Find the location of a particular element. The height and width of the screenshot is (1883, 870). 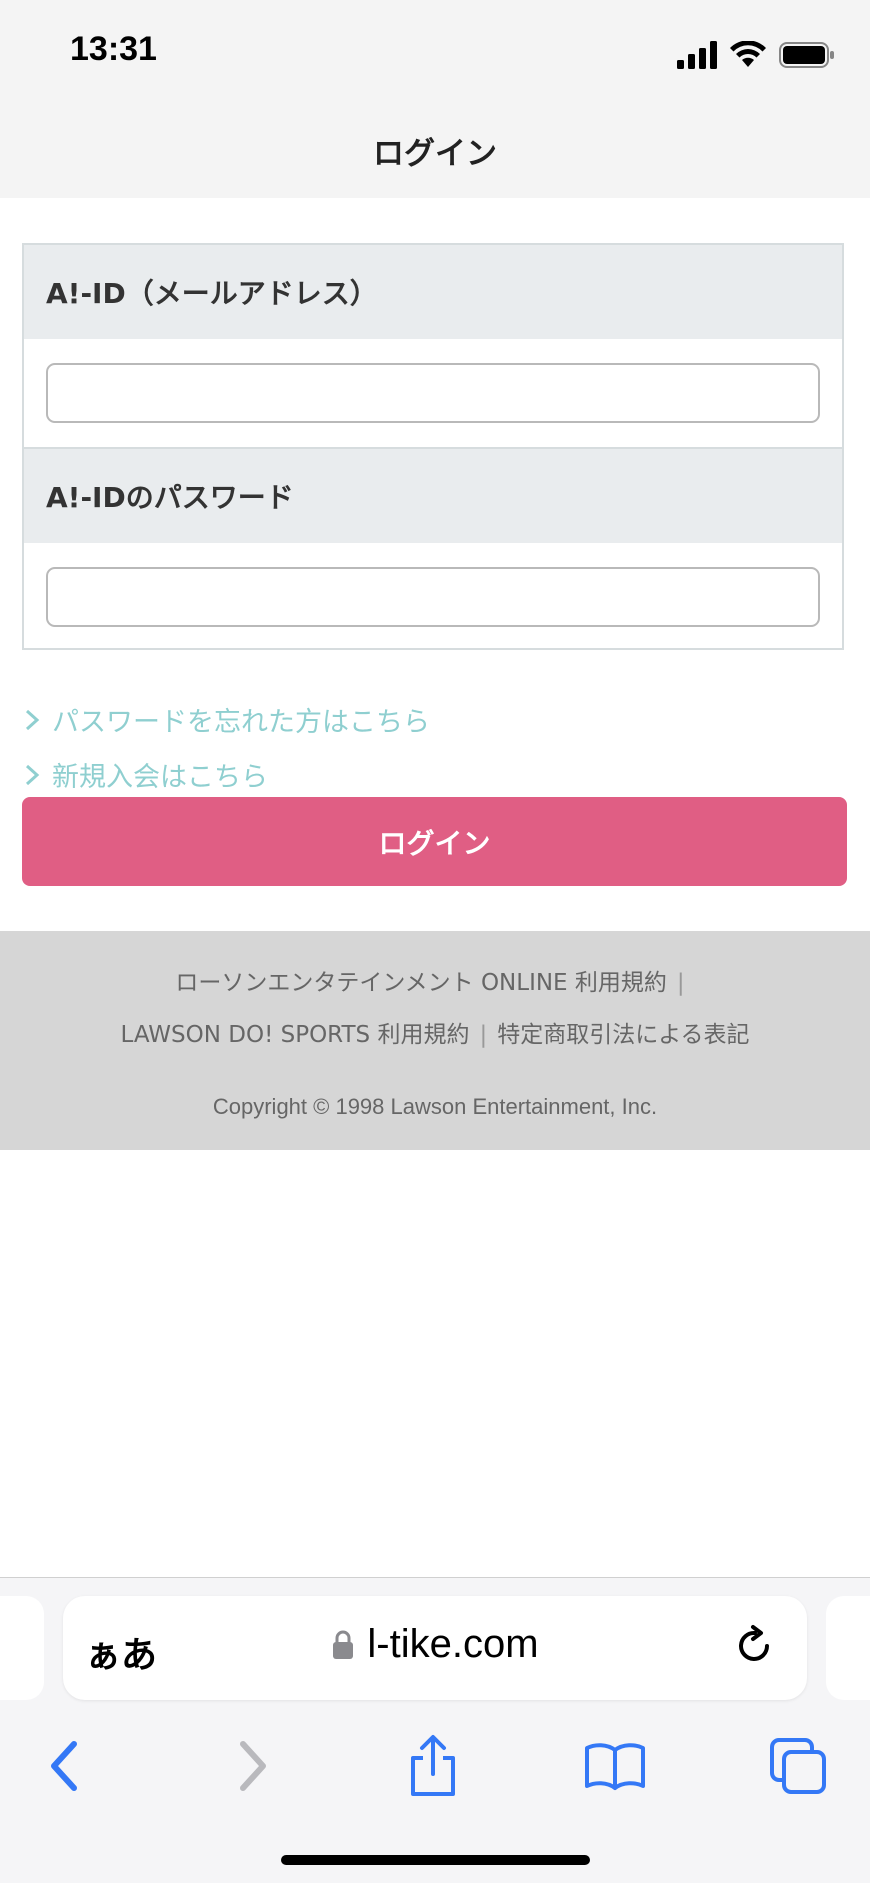

email-field-wrap is located at coordinates (433, 393).